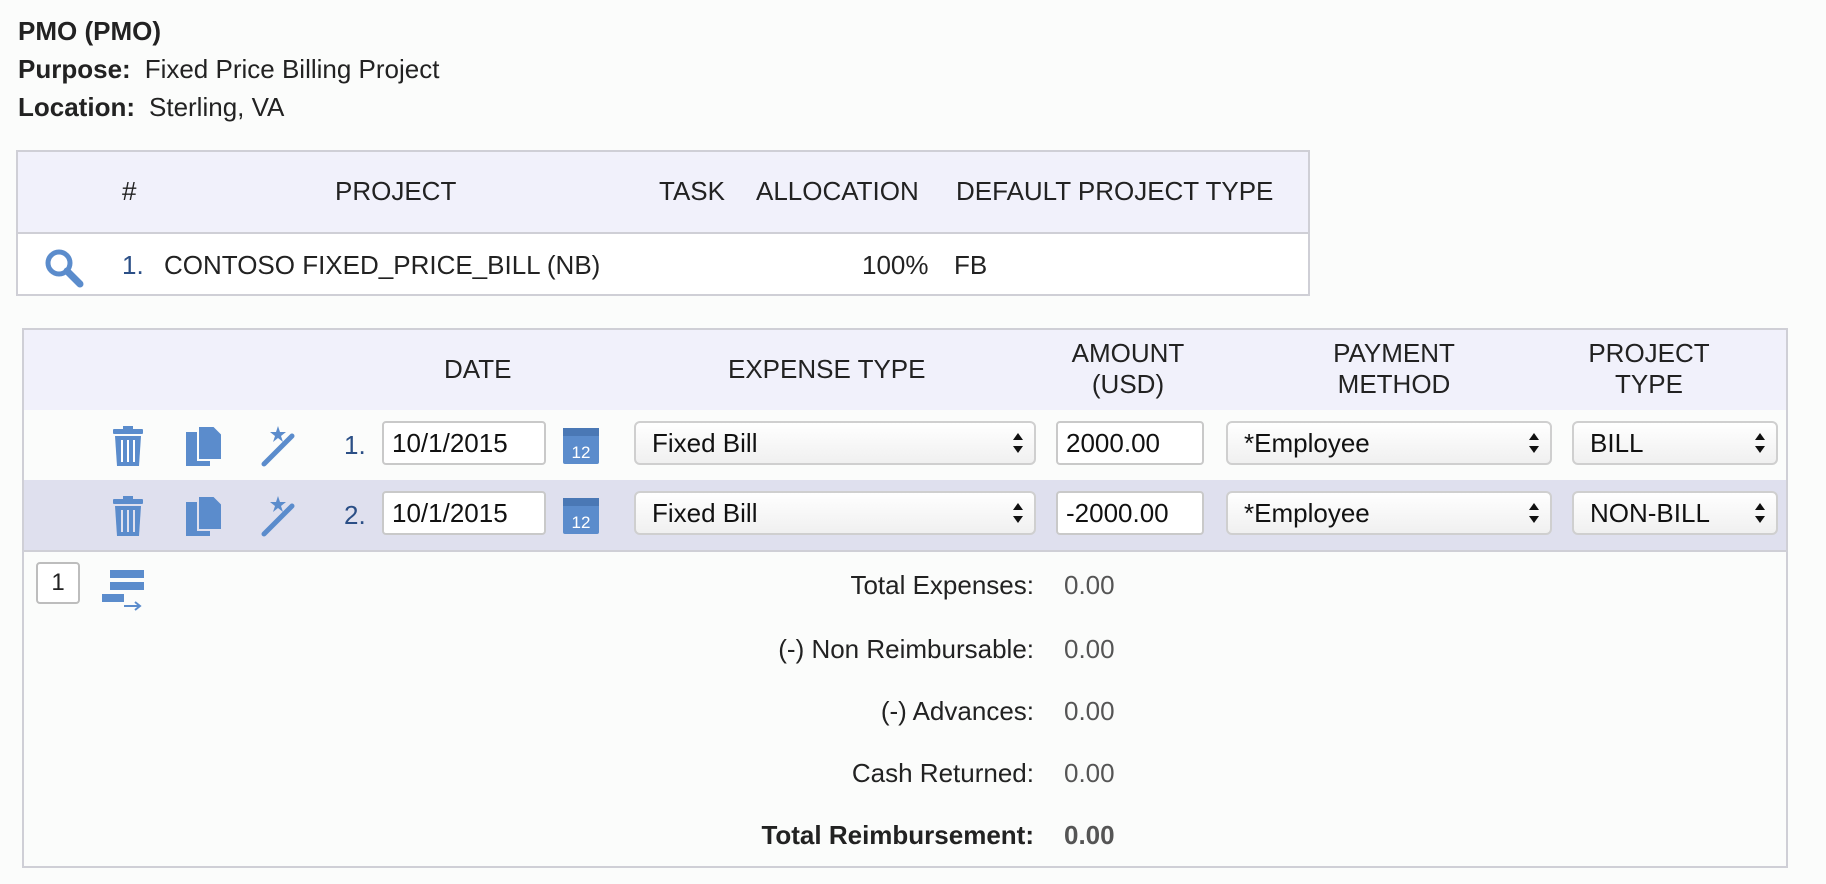  I want to click on col-task: TASK, so click(692, 191).